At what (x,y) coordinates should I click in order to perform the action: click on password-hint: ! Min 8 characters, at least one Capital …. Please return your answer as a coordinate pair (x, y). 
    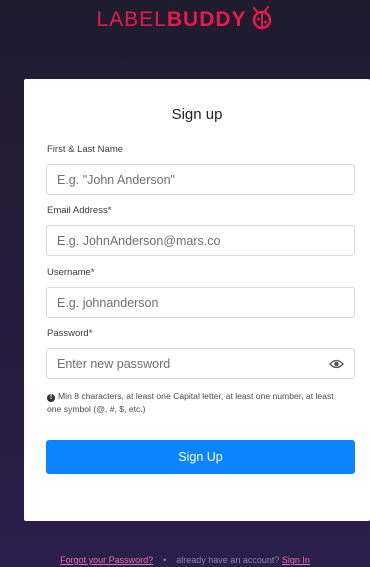
    Looking at the image, I should click on (197, 402).